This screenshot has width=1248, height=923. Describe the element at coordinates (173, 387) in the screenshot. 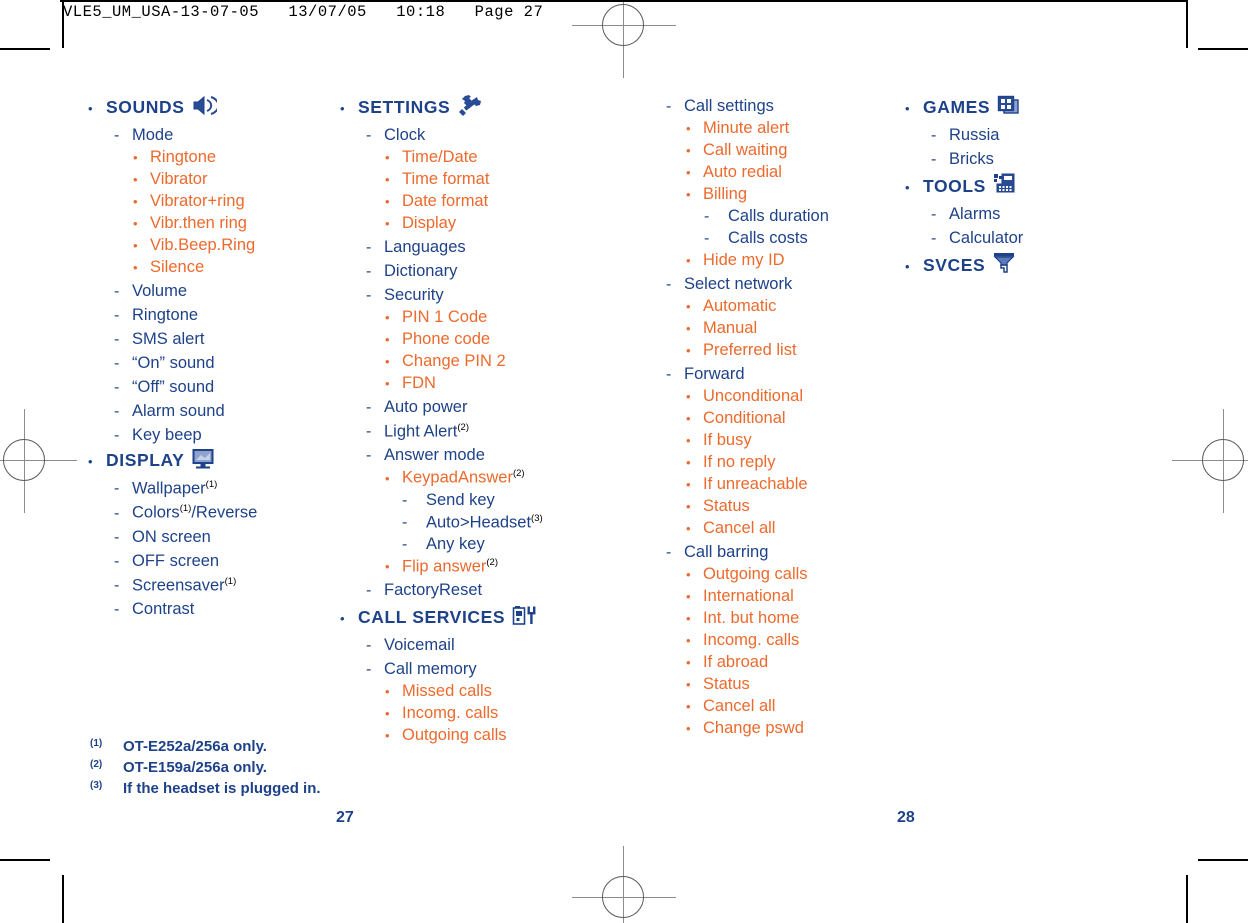

I see `menu-item-label: “Off” sound` at that location.